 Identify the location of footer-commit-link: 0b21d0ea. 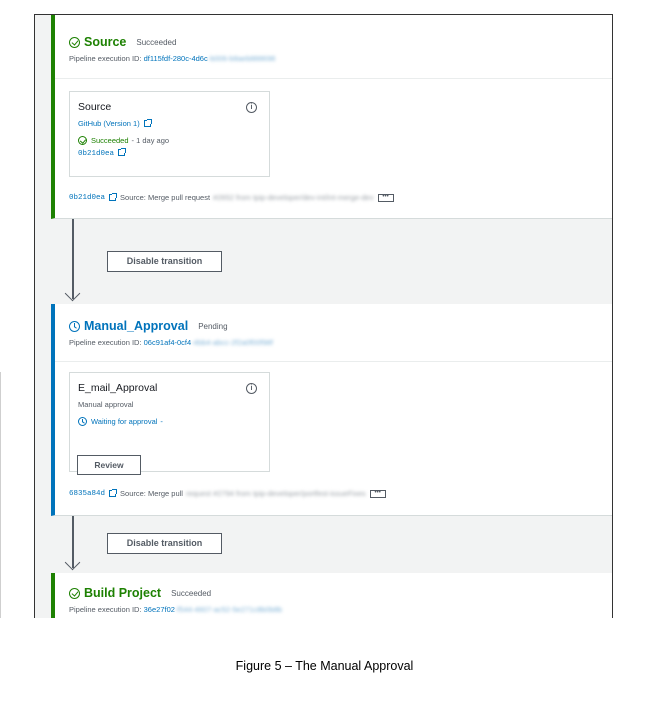
(87, 198).